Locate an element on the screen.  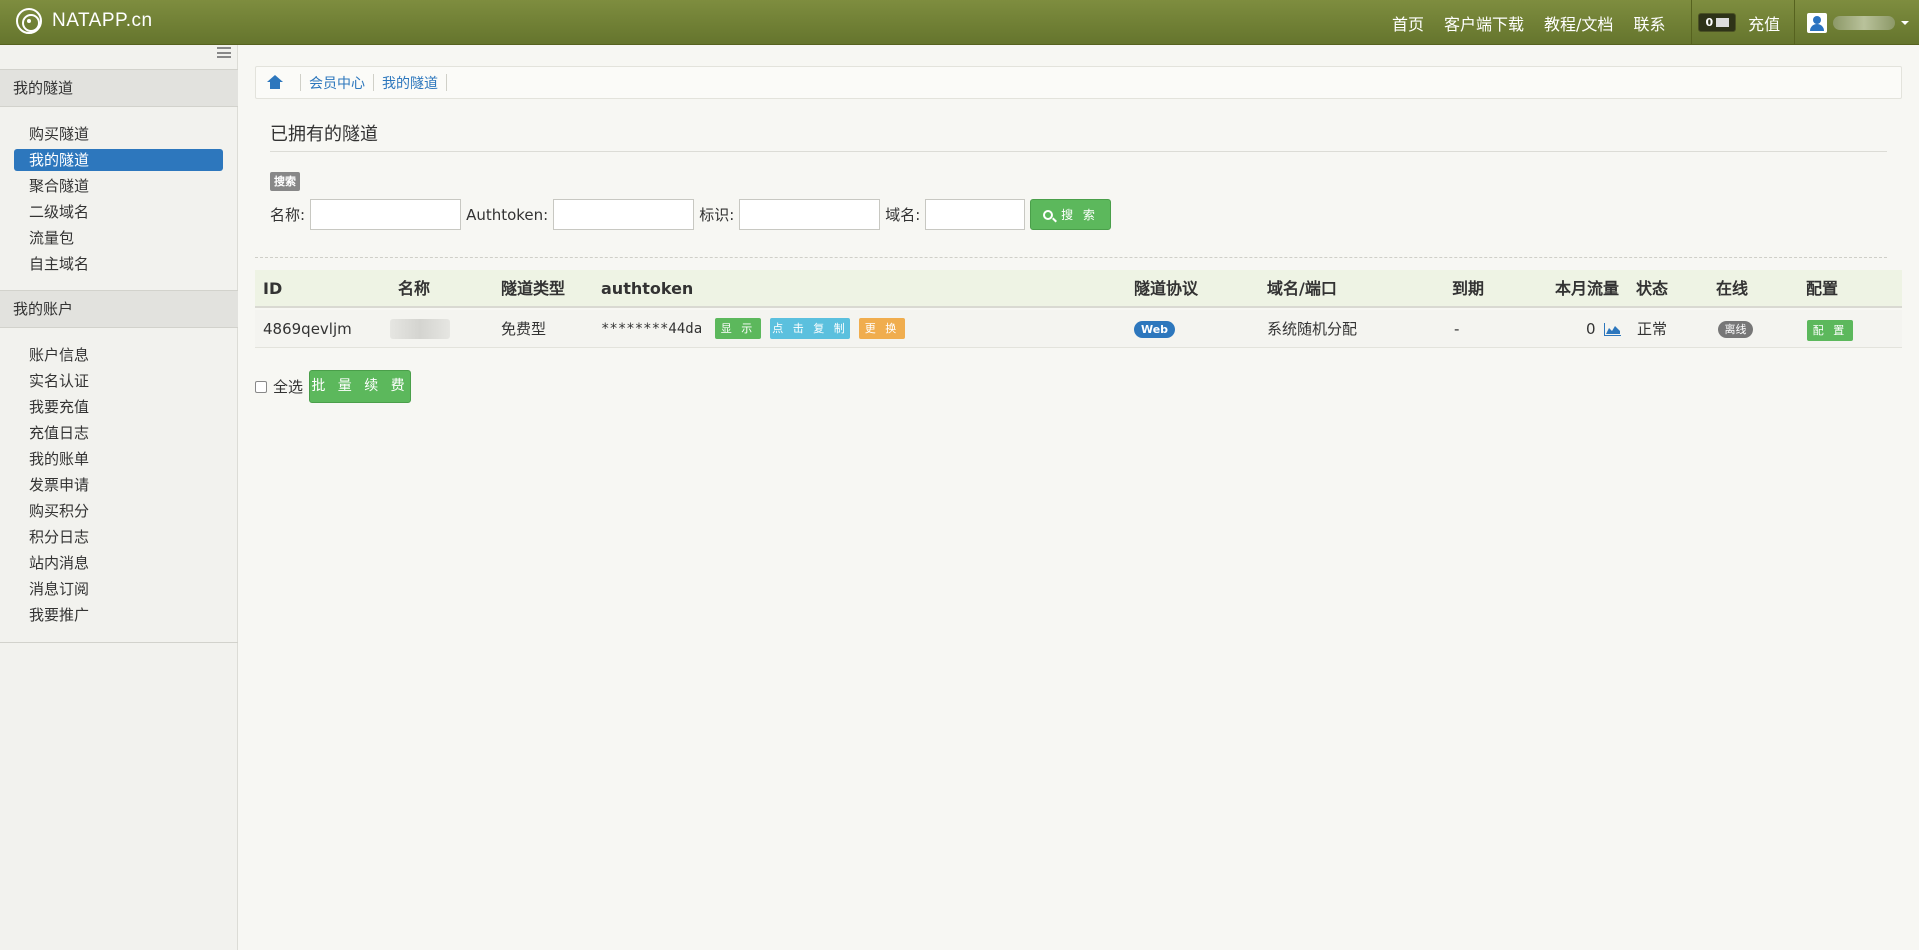
sidebar-item-buy-tunnel: 购买隧道 is located at coordinates (118, 134).